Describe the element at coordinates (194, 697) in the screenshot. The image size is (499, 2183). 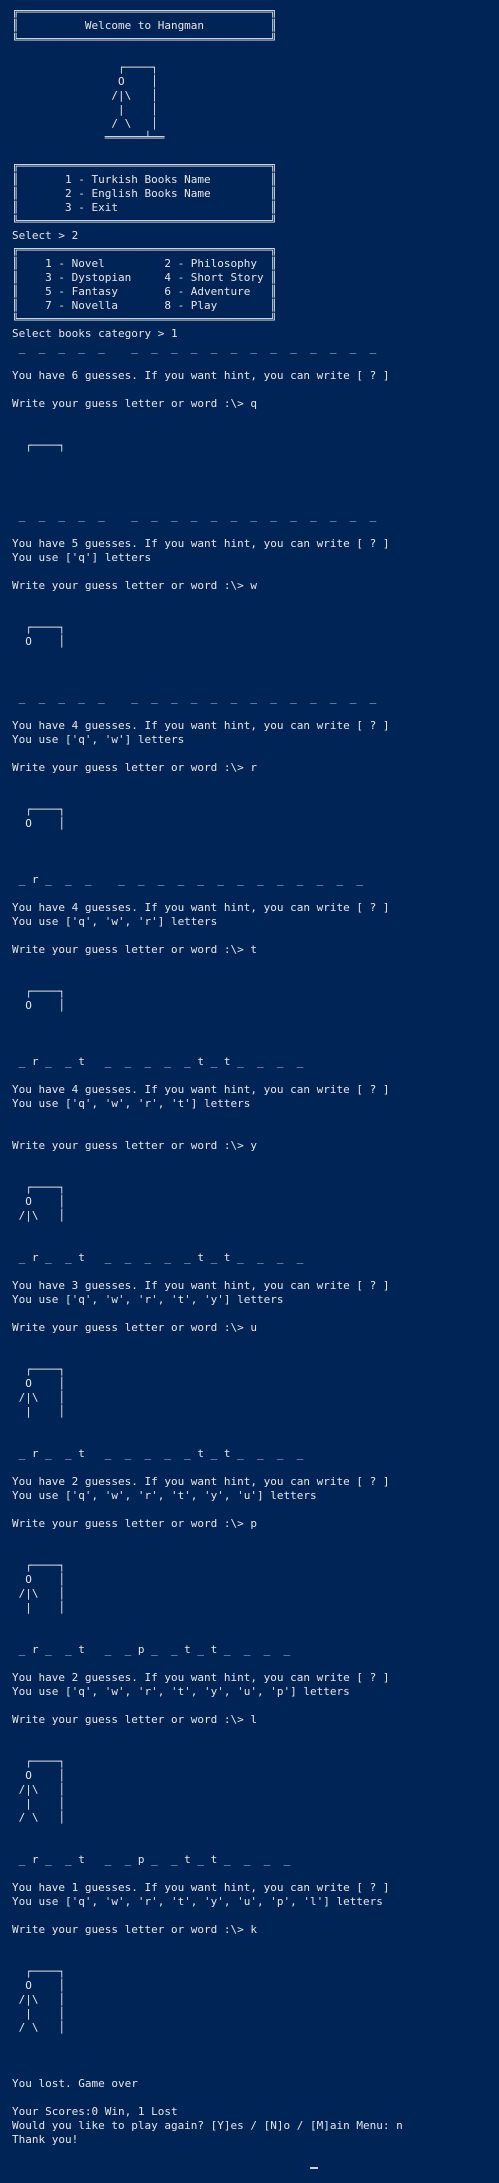
I see `console-line: _ _ _ _ _ _ _ _ _ _ _ _ _ _ _ _ _ _` at that location.